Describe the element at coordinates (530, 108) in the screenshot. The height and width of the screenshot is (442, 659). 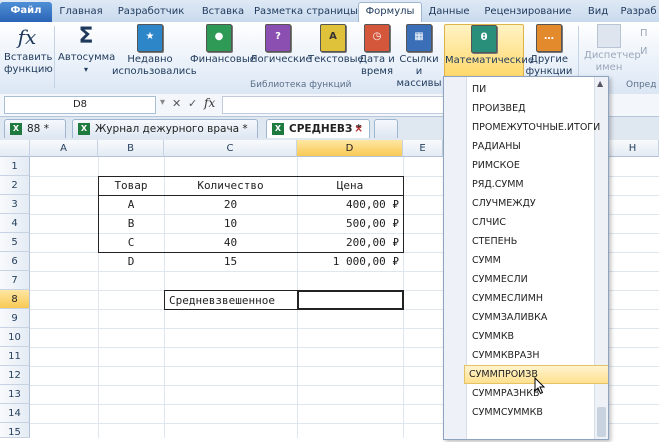
I see `menu-item-proizved: ПРОИЗВЕД` at that location.